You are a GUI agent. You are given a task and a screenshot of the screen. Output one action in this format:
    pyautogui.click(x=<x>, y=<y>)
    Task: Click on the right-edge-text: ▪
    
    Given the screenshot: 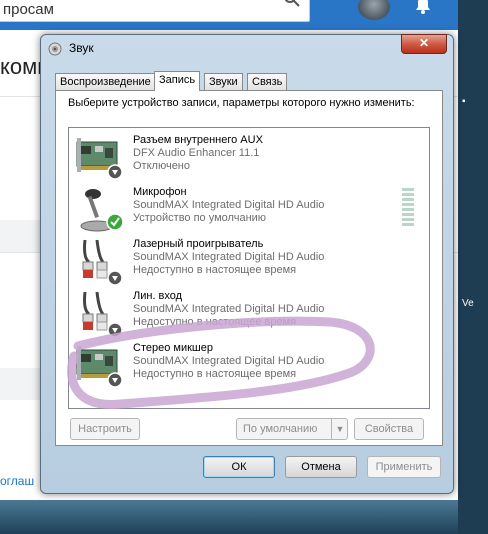 What is the action you would take?
    pyautogui.click(x=464, y=101)
    